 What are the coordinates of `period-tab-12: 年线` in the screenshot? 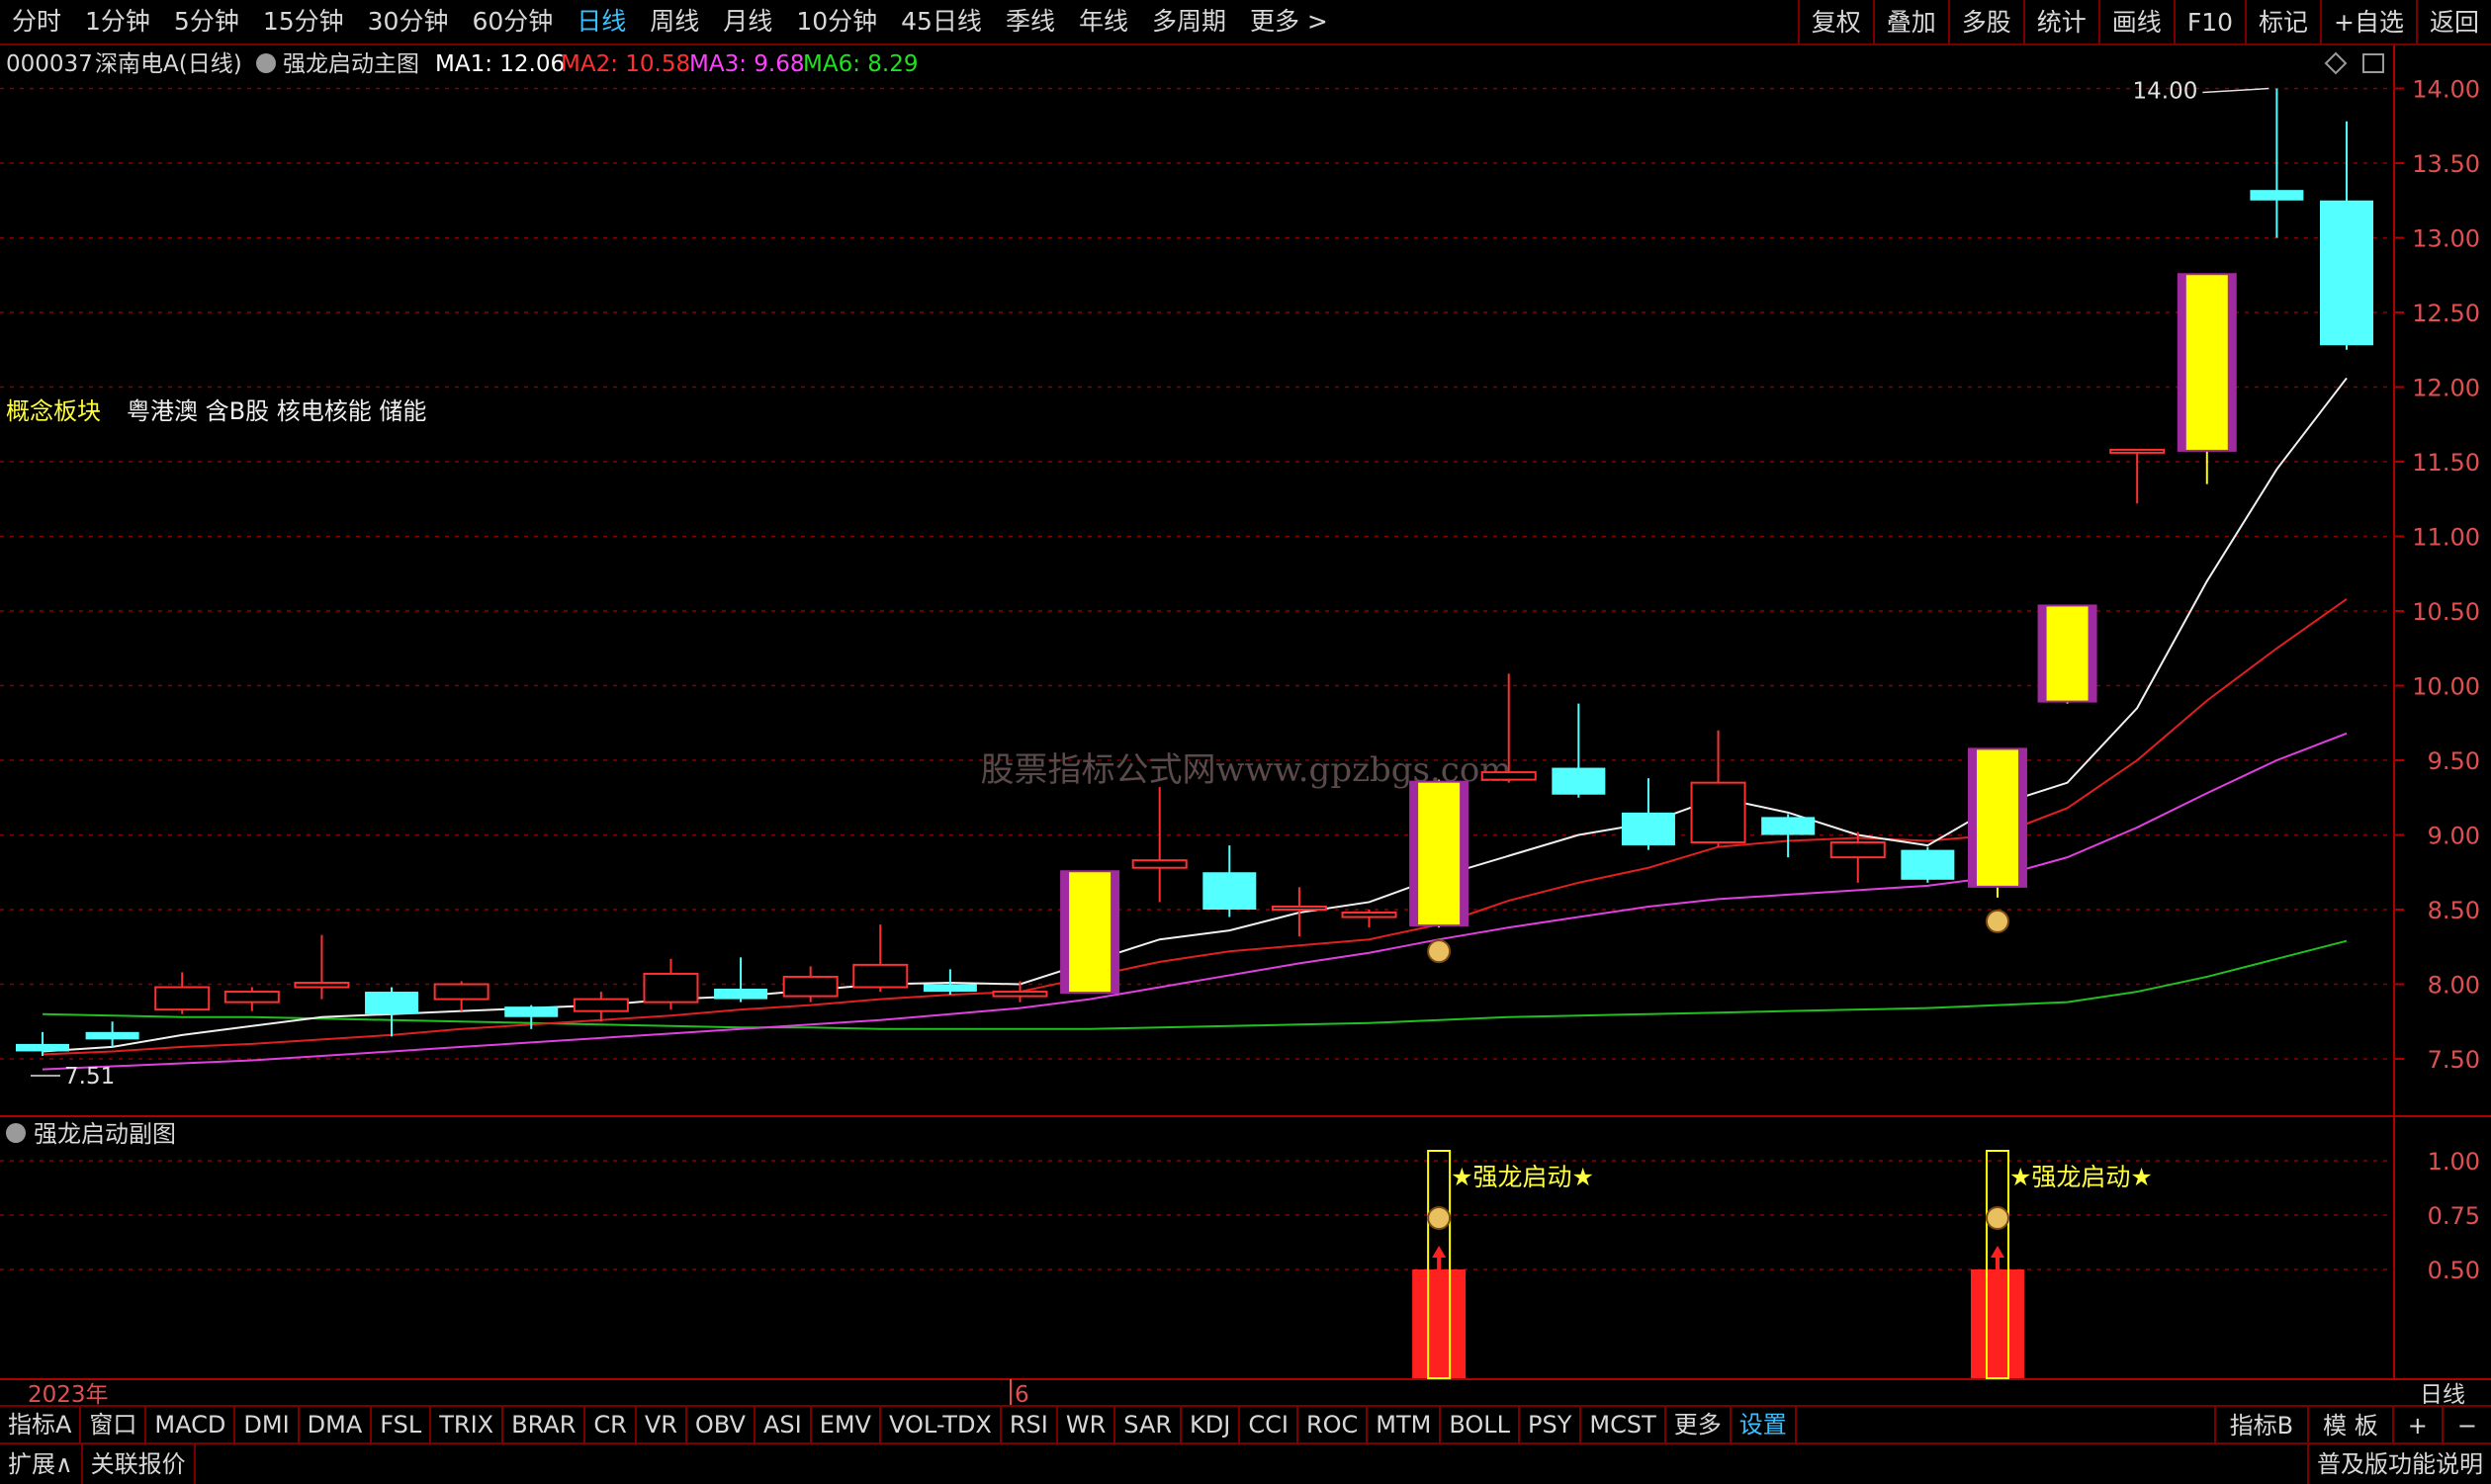 It's located at (1103, 22).